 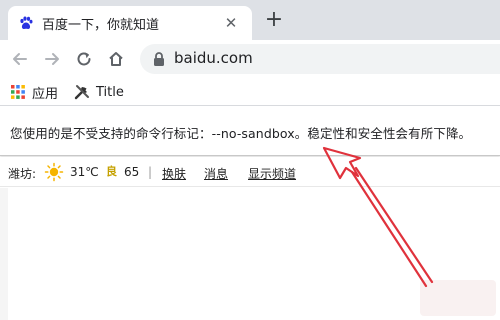 I want to click on baidu-top-bar: 潍坊: 31℃ 良 65 | 换肤 消息 显示频道, so click(x=250, y=172).